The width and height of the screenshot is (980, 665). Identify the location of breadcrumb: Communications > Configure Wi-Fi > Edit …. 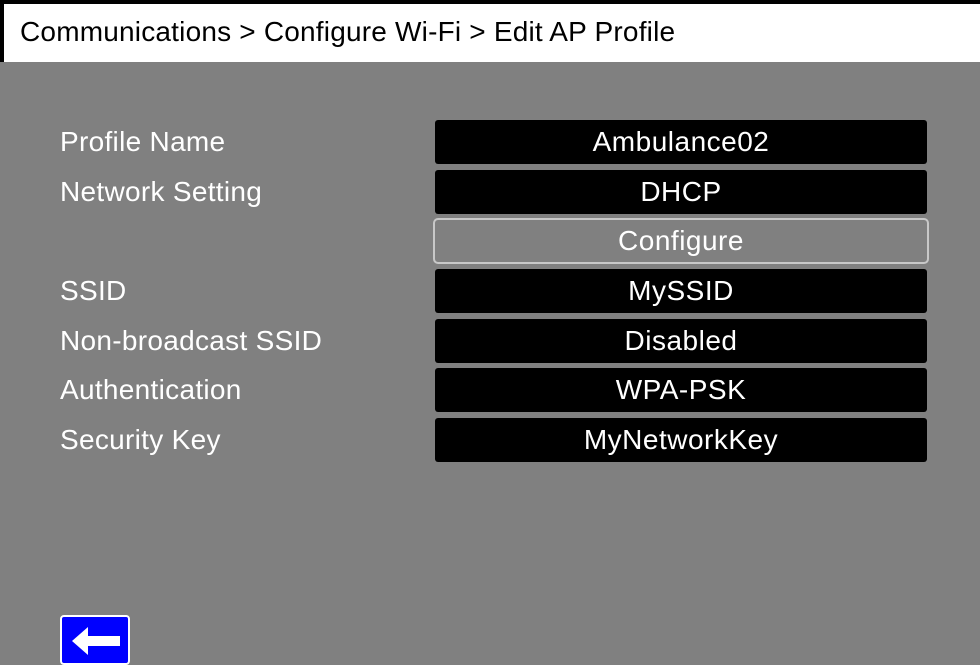
(348, 31).